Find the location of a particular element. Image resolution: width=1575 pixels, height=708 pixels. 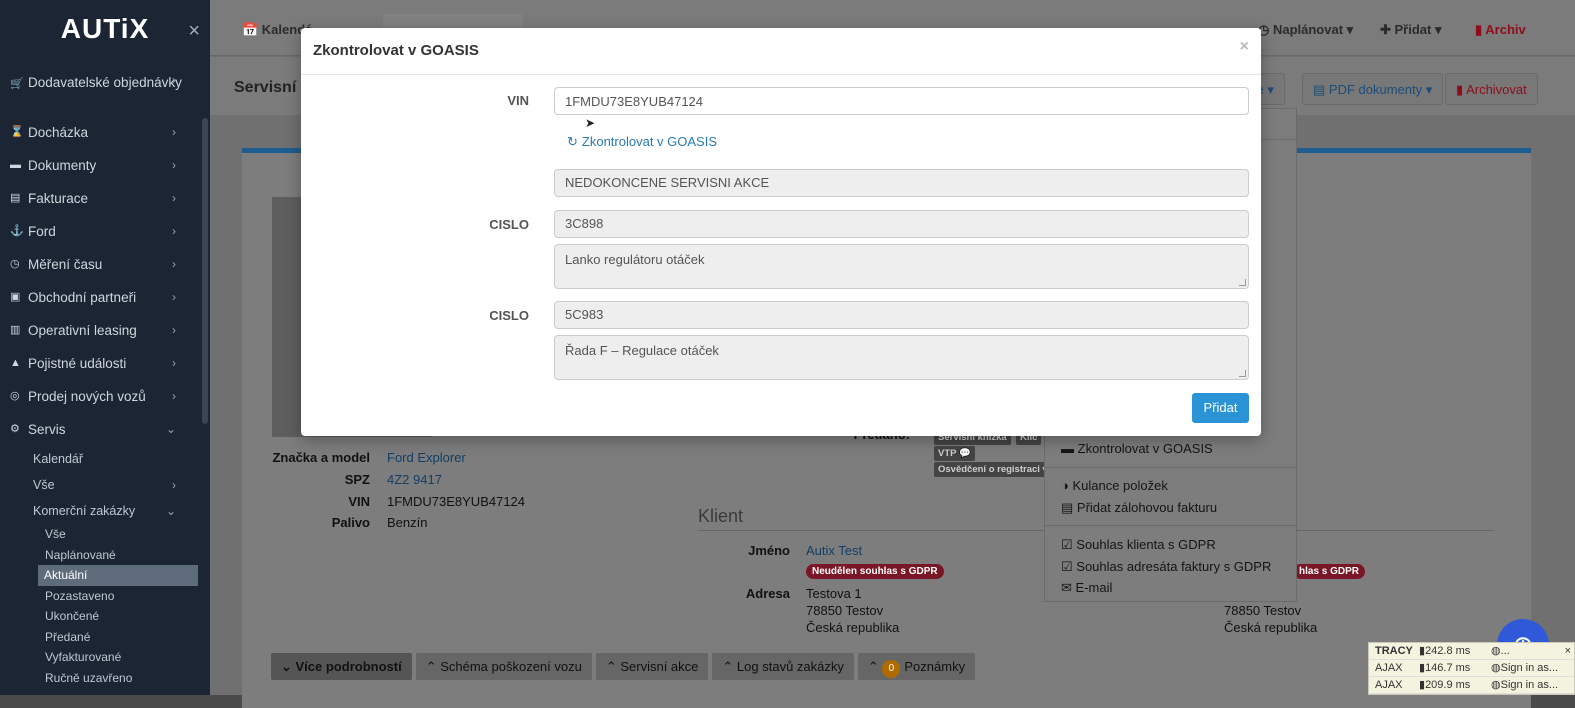

refresh-icon: ↻ is located at coordinates (572, 141).